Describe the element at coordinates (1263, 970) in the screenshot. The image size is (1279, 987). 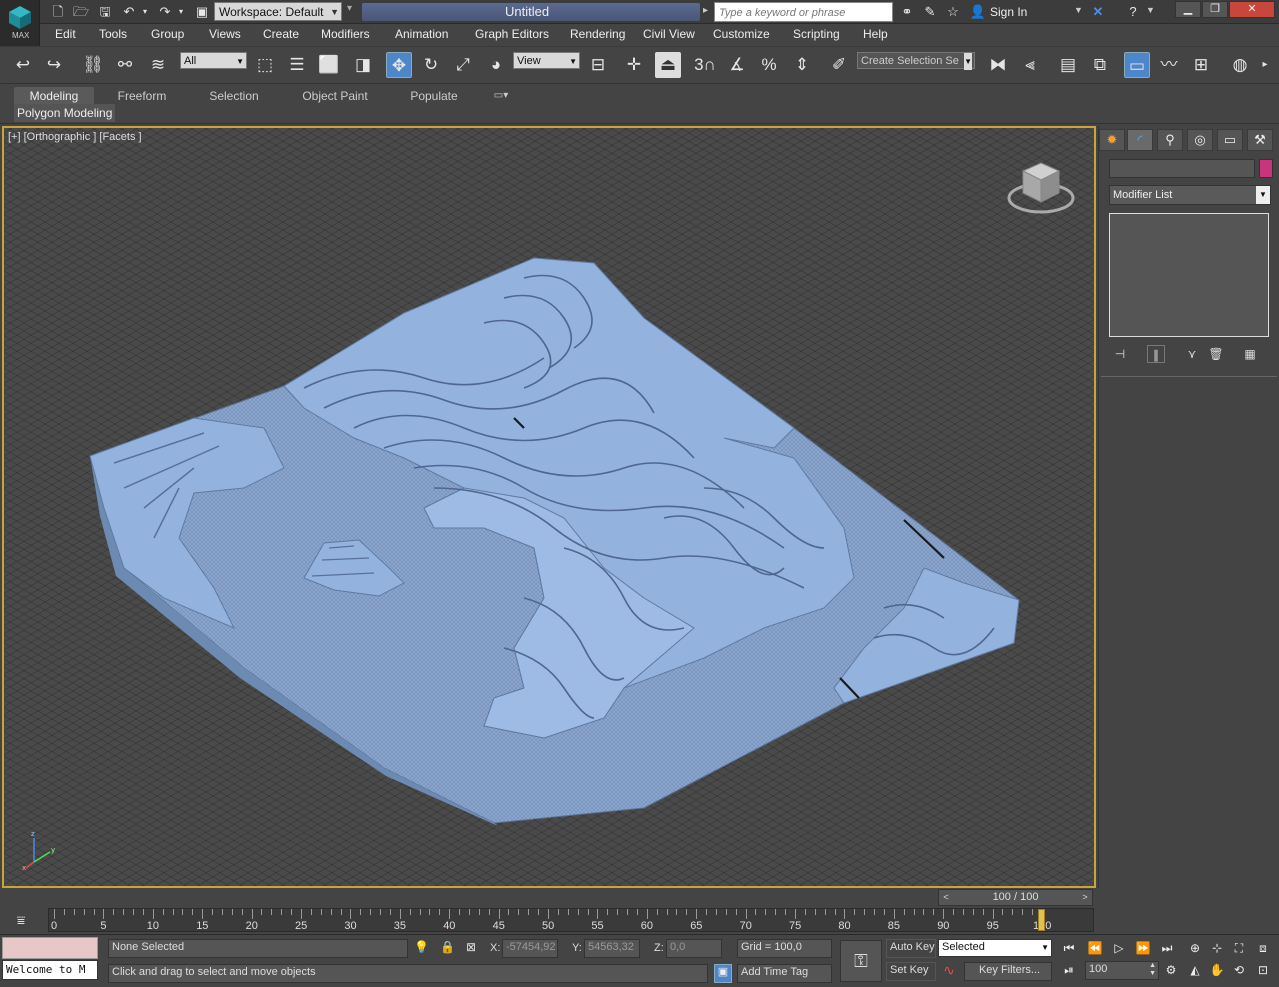
I see `maximize-viewport-icon: ⊡` at that location.